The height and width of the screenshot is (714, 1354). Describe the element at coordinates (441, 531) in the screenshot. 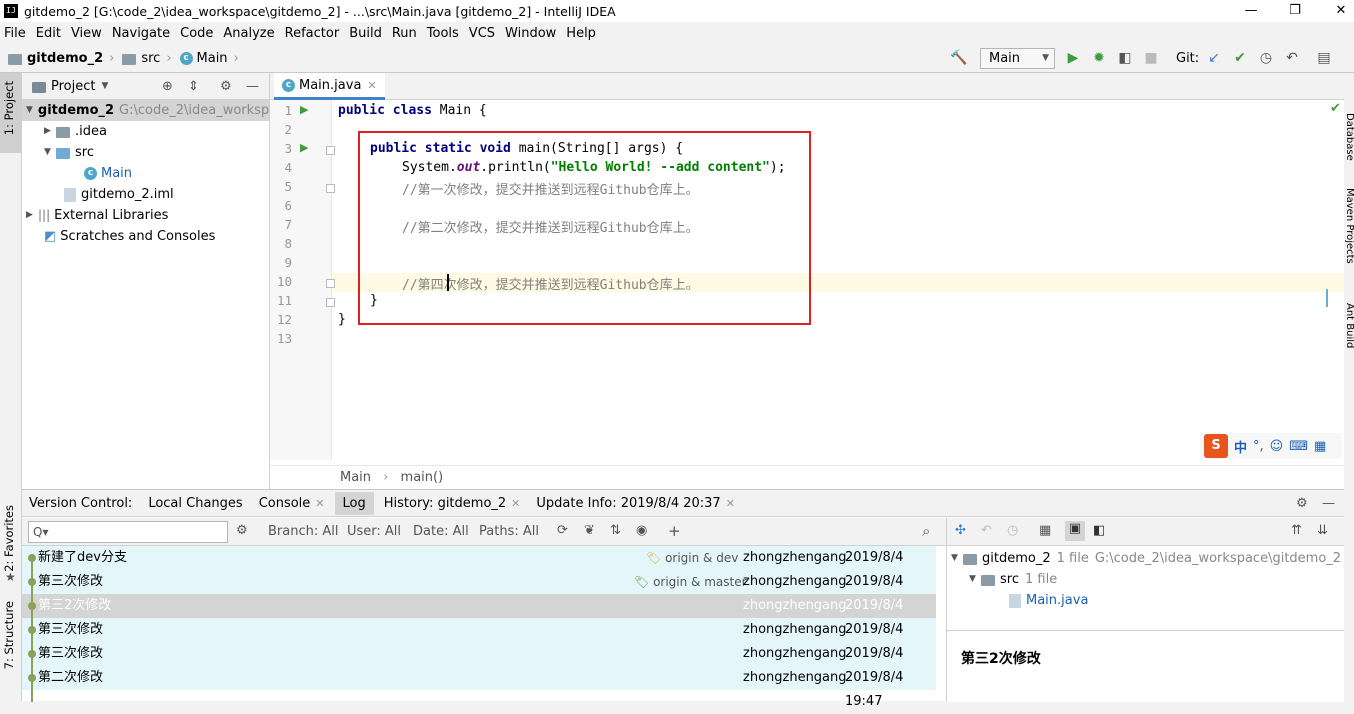

I see `date-filter: Date: All` at that location.